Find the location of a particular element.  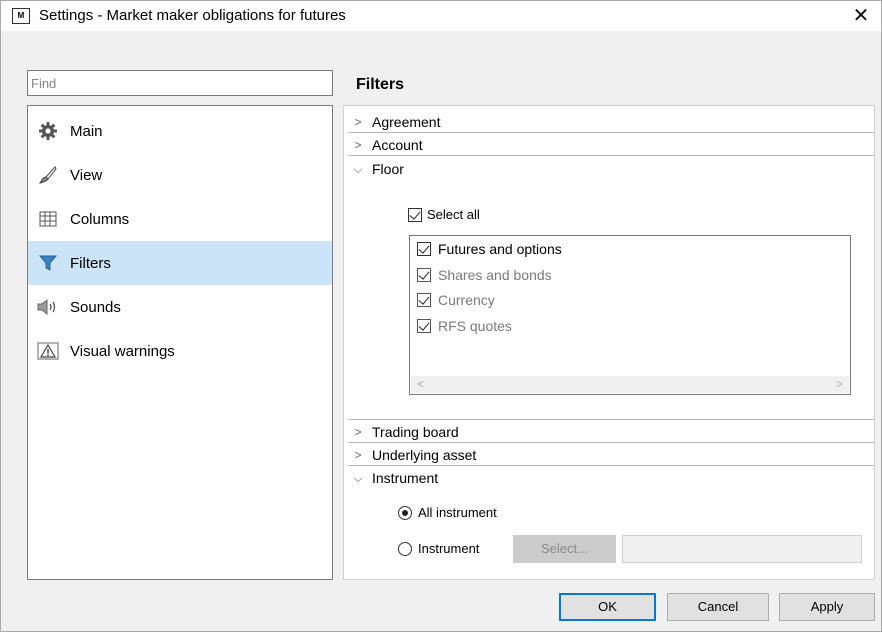

select-all-checkbox: Select all is located at coordinates (444, 214).